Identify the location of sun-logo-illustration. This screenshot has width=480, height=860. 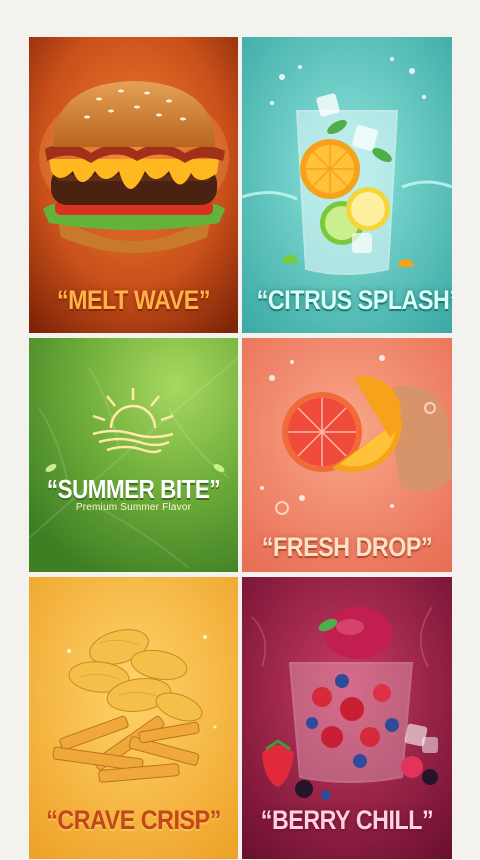
(133, 455).